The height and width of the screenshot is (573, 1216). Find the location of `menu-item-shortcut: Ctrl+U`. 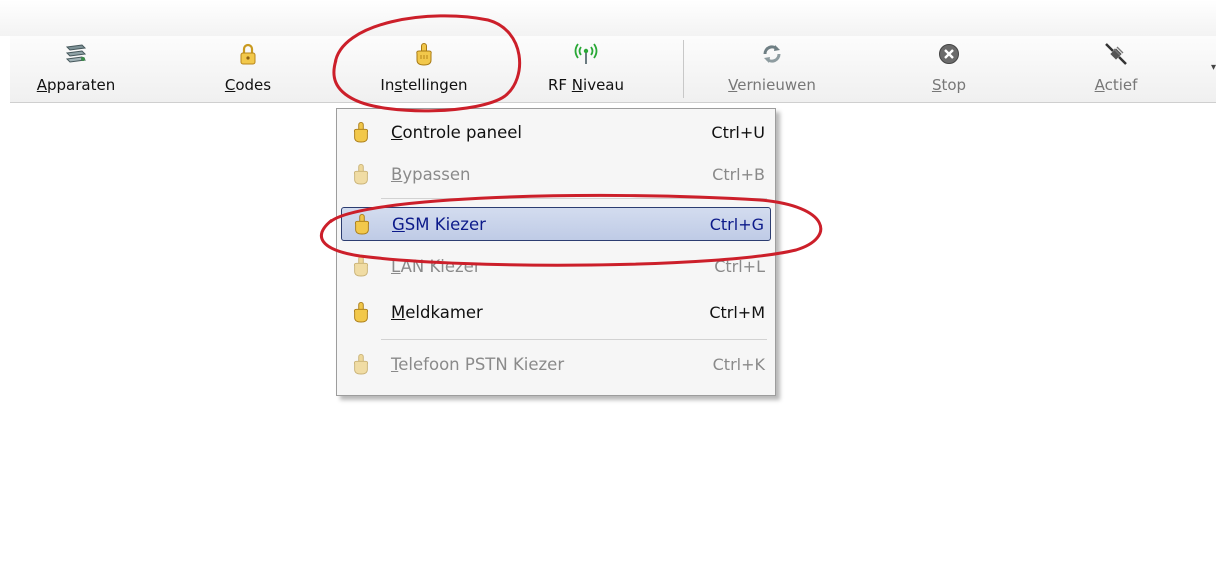

menu-item-shortcut: Ctrl+U is located at coordinates (738, 132).